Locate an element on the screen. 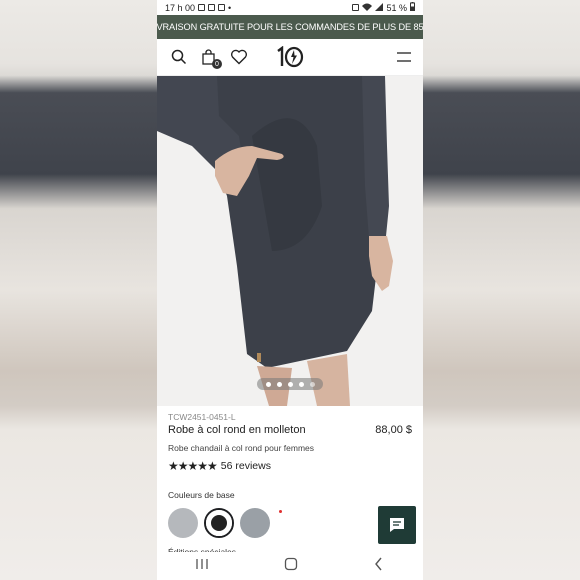 The width and height of the screenshot is (580, 580). carousel-dots is located at coordinates (290, 384).